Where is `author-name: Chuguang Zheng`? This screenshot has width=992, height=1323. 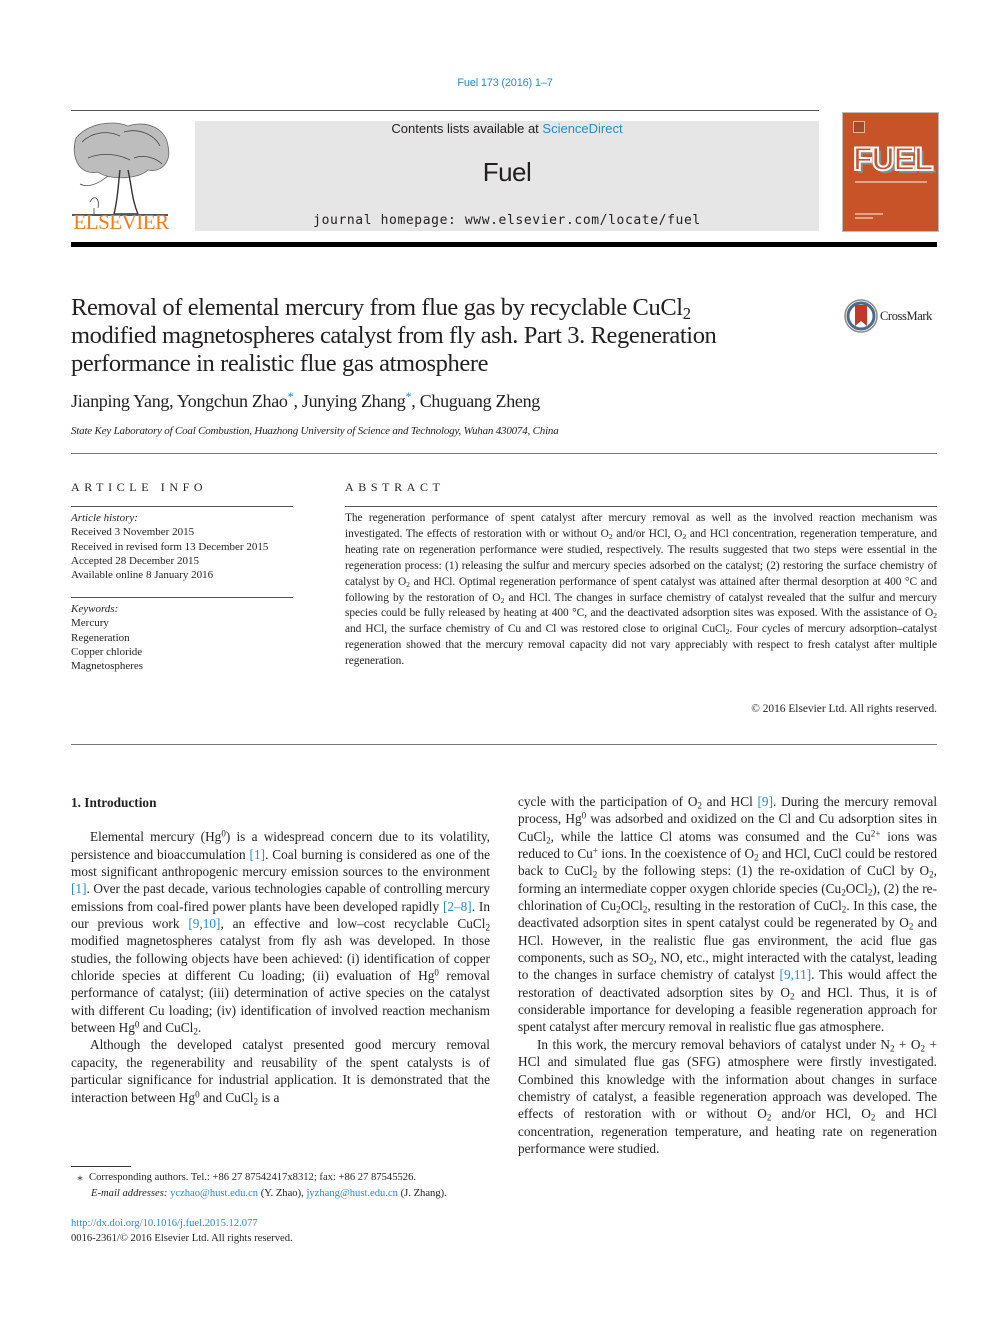
author-name: Chuguang Zheng is located at coordinates (480, 401).